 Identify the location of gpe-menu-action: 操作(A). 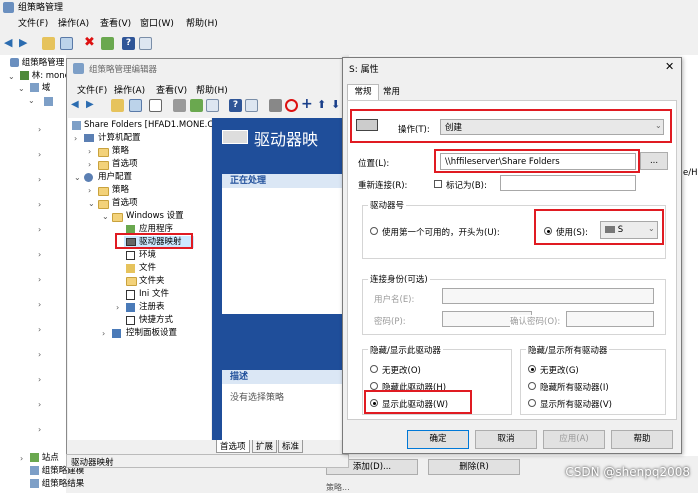
(129, 89).